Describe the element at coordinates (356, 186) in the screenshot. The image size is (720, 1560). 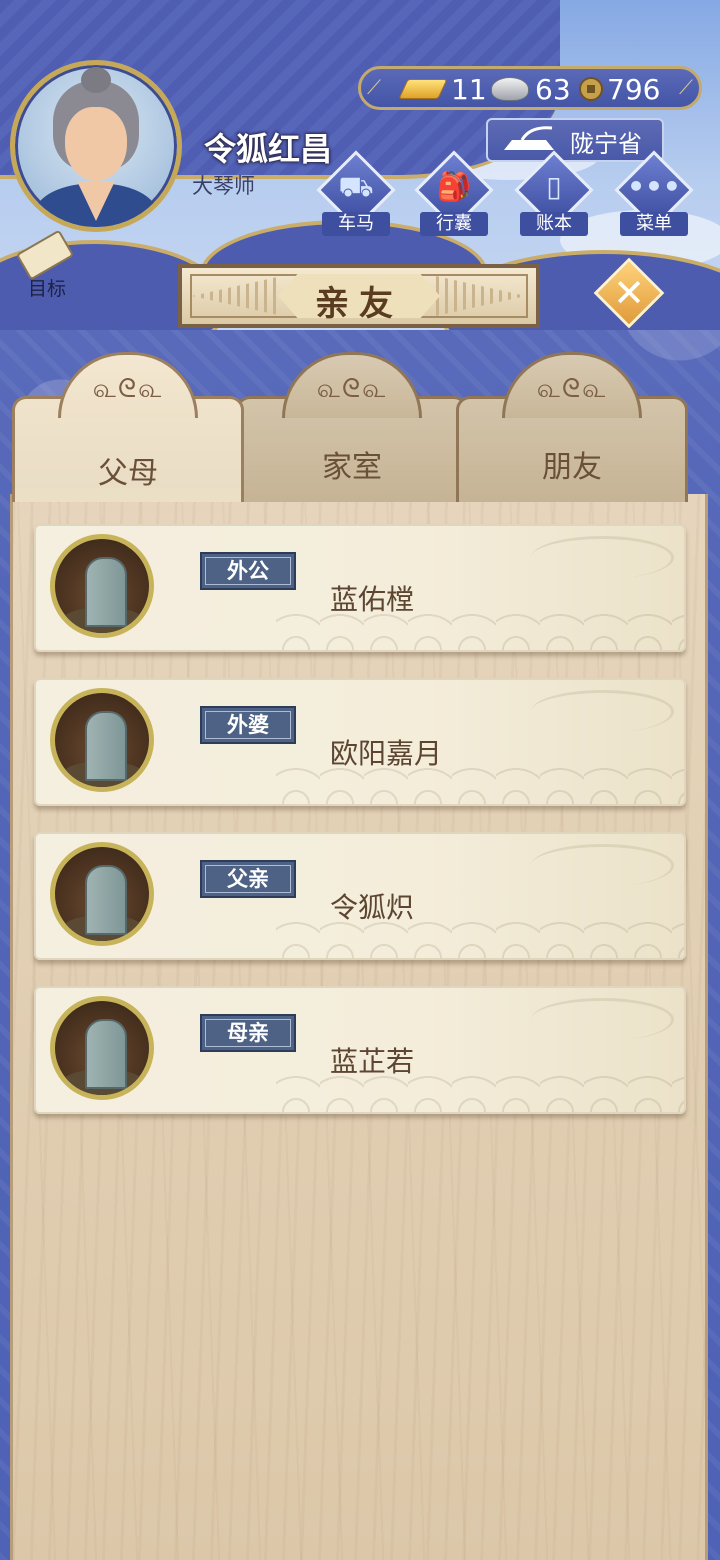
I see `carriage-icon: ⛟` at that location.